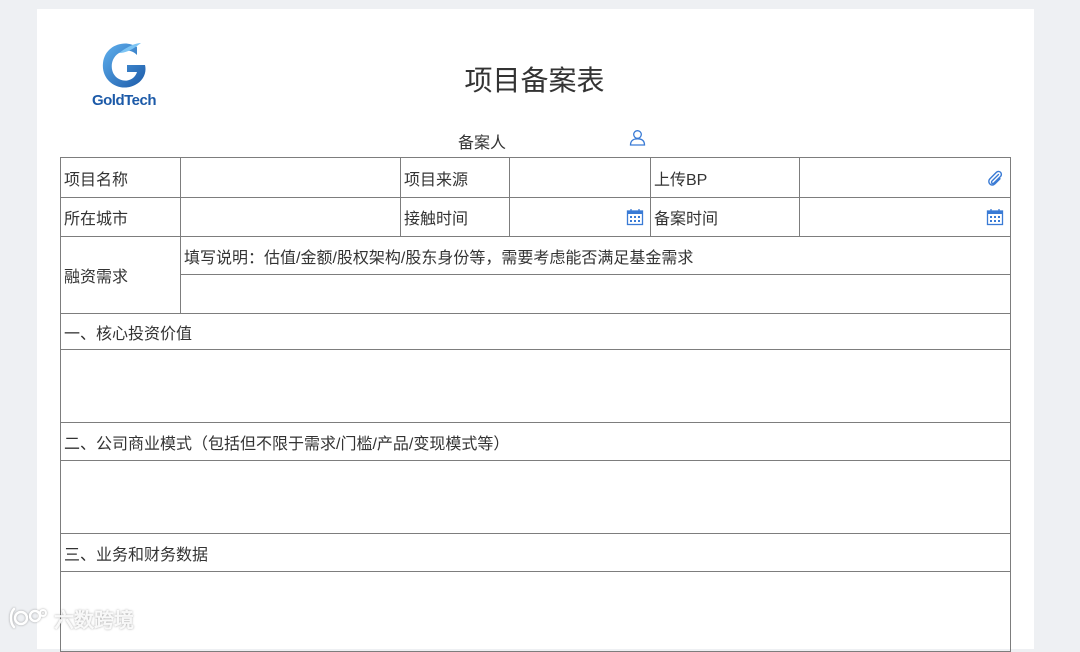 The width and height of the screenshot is (1080, 652). I want to click on section-core-value-field, so click(535, 386).